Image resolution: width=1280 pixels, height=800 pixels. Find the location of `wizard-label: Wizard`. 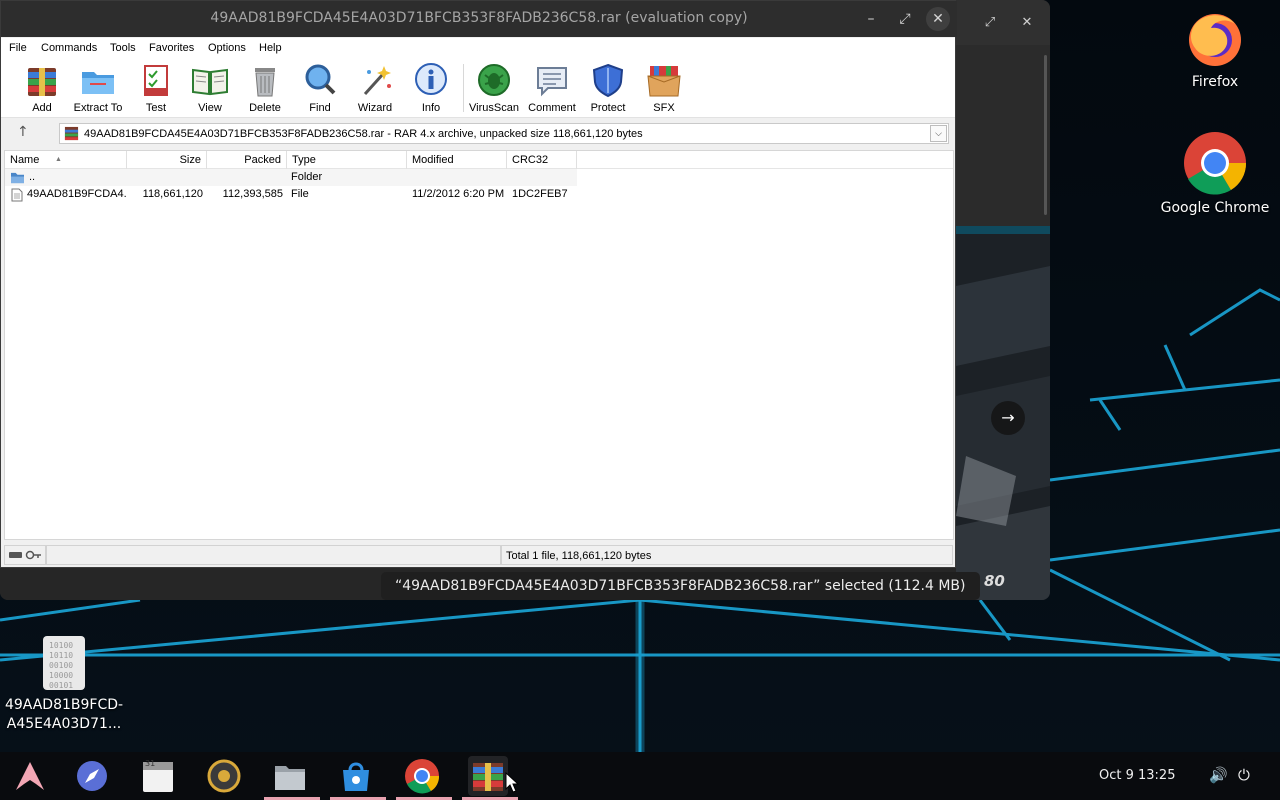

wizard-label: Wizard is located at coordinates (375, 108).